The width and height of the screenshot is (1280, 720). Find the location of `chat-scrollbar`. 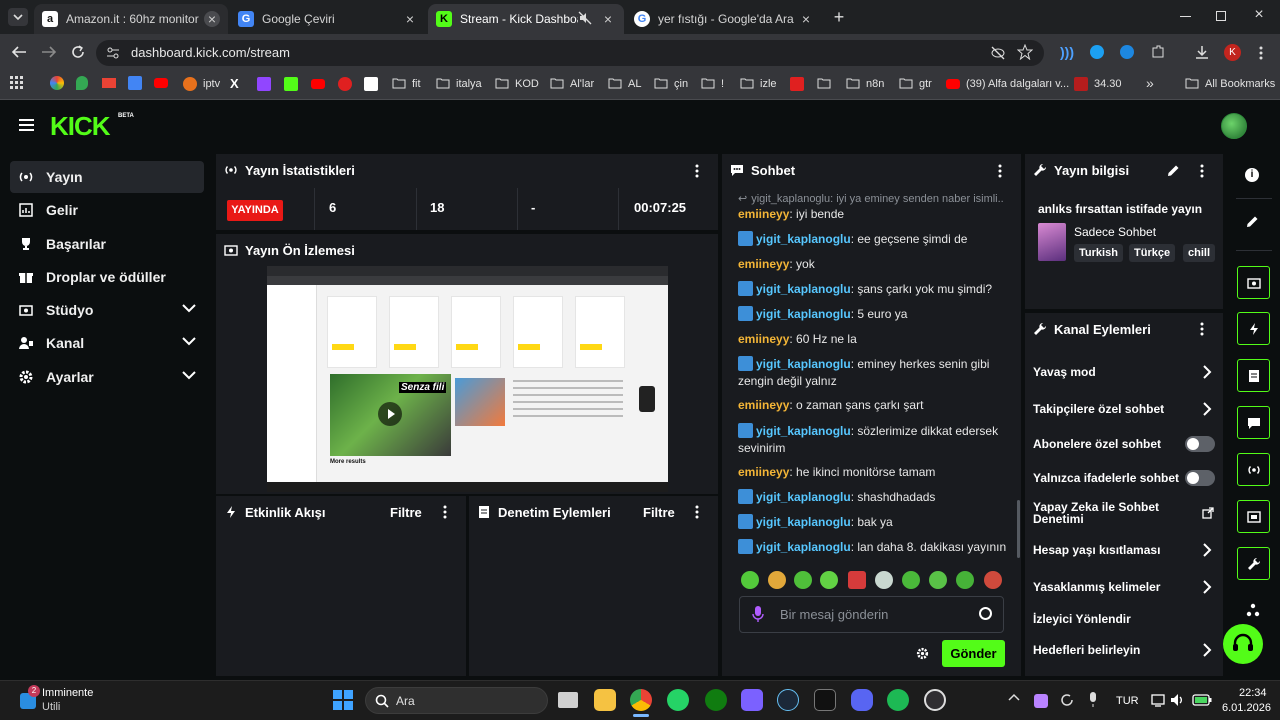

chat-scrollbar is located at coordinates (1018, 529).